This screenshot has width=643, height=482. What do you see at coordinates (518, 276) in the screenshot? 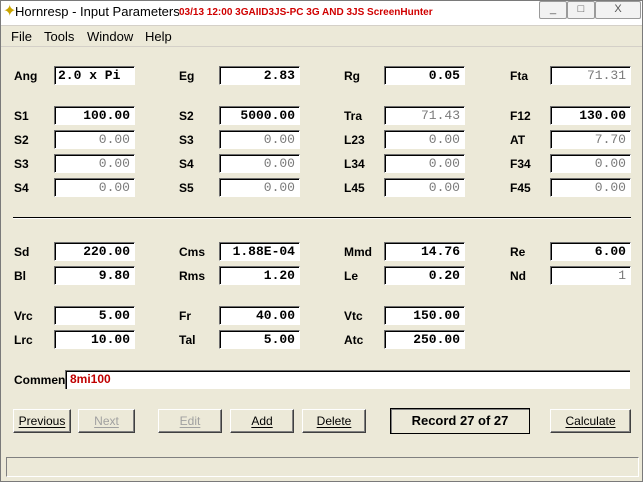
I see `nd-label: Nd` at bounding box center [518, 276].